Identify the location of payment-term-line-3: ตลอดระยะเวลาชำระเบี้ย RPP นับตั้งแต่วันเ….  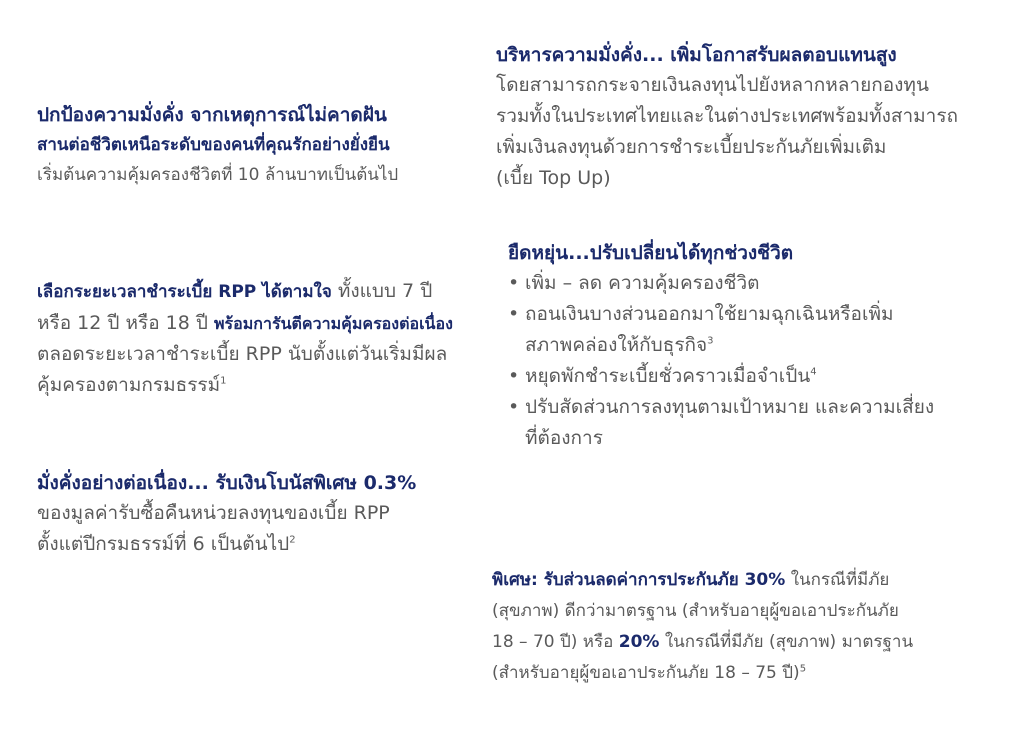
(242, 354).